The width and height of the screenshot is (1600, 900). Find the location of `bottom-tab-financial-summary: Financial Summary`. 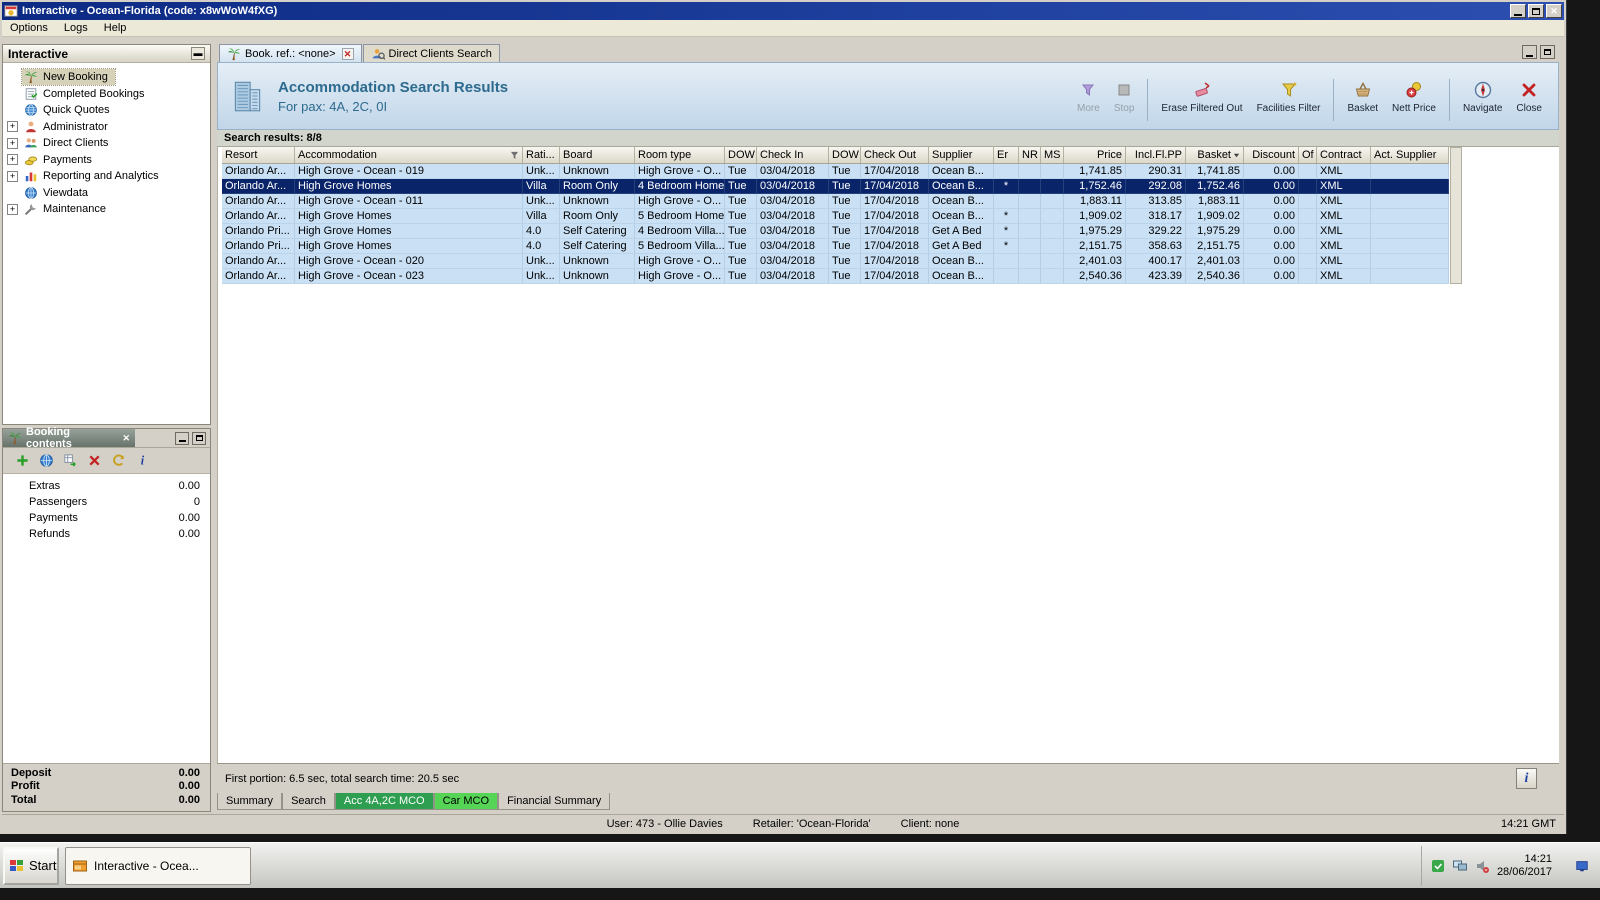

bottom-tab-financial-summary: Financial Summary is located at coordinates (554, 801).